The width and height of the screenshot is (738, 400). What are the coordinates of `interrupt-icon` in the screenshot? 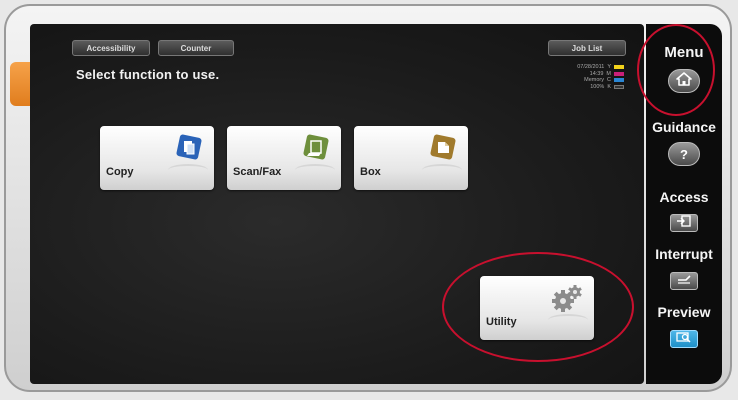 It's located at (684, 281).